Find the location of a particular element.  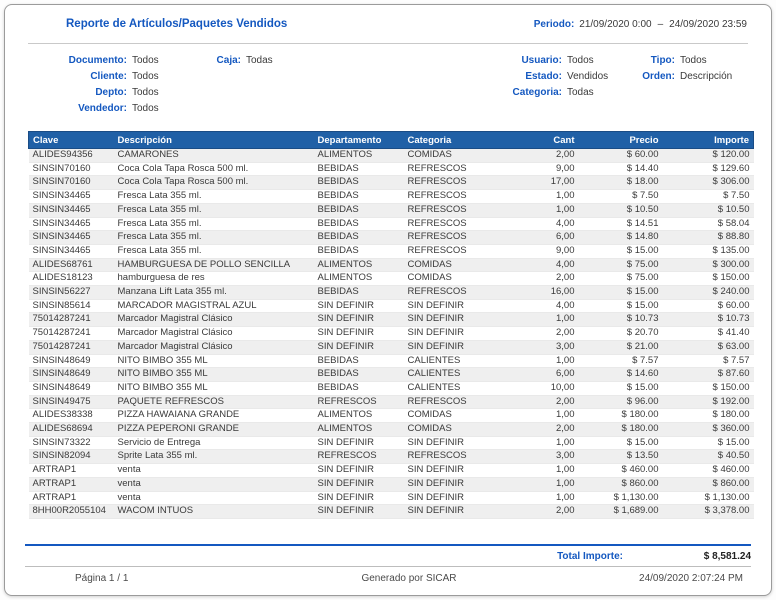

filter-value: Descripción is located at coordinates (706, 76).